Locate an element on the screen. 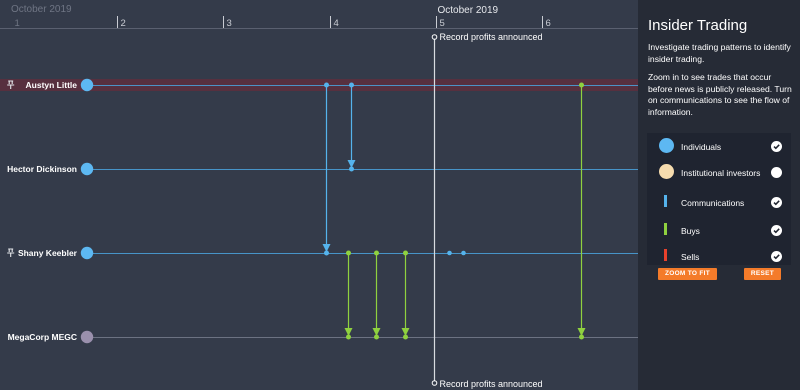  individual-swatch-icon is located at coordinates (666, 145).